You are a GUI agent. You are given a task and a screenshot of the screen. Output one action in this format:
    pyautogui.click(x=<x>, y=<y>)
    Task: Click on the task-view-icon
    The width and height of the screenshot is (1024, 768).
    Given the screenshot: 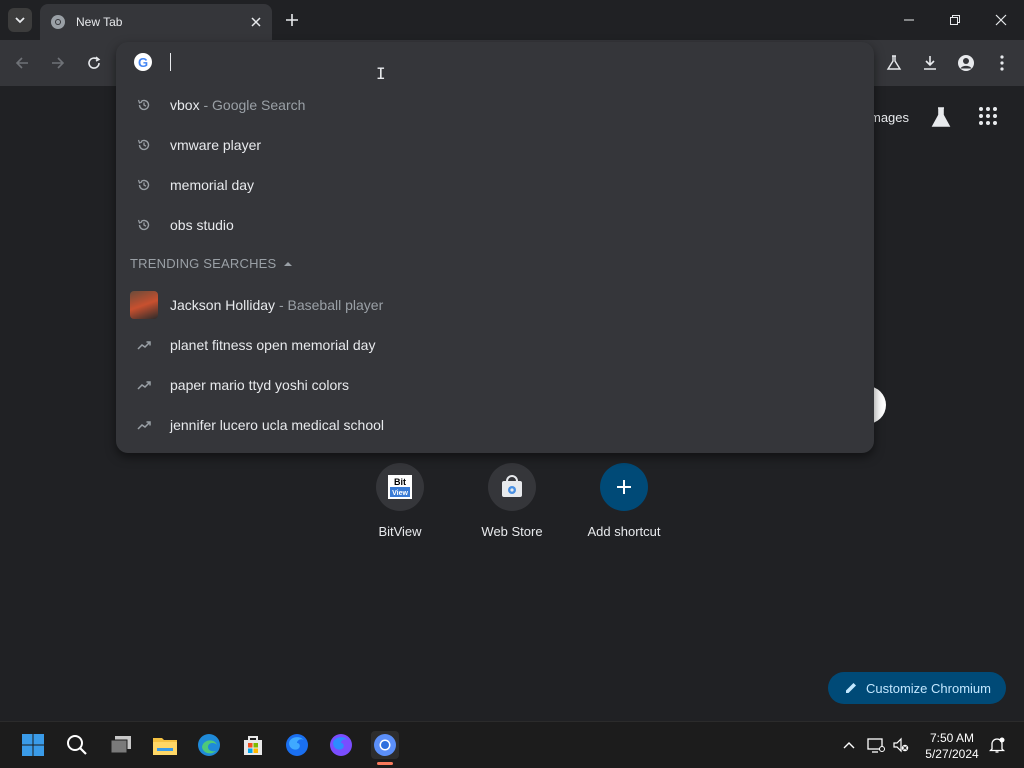 What is the action you would take?
    pyautogui.click(x=120, y=745)
    